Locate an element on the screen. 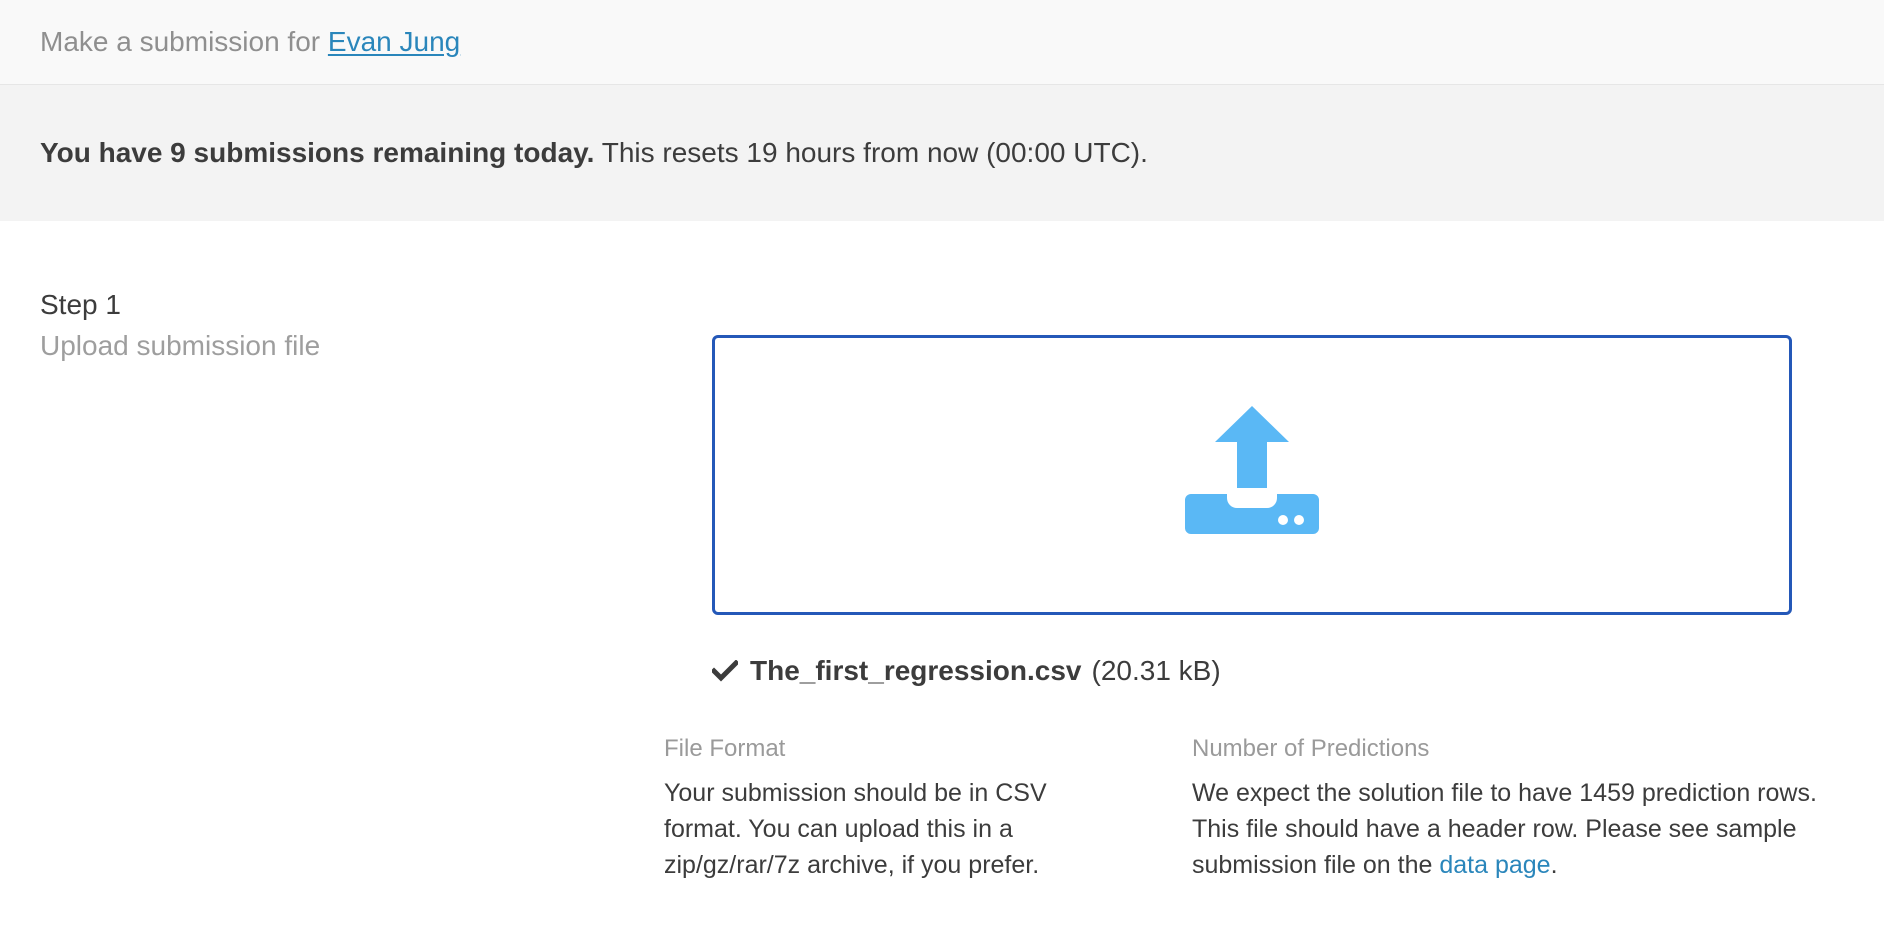 The image size is (1884, 940). user-link: Evan Jung is located at coordinates (394, 41).